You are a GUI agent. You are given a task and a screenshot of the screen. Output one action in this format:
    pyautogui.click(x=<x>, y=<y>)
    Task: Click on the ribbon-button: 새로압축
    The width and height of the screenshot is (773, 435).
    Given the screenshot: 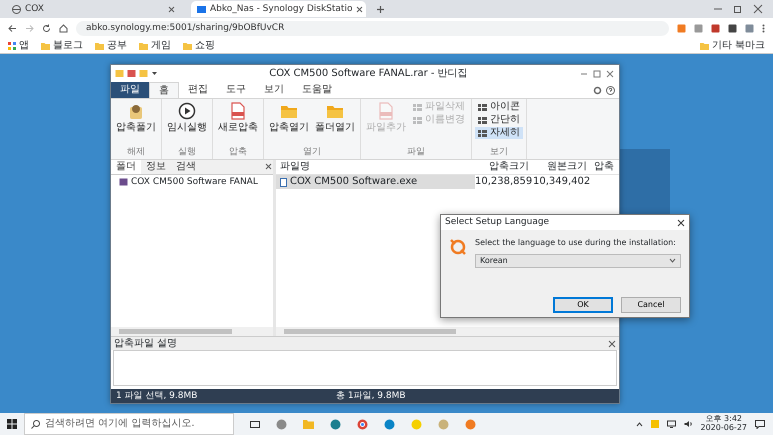 What is the action you would take?
    pyautogui.click(x=238, y=124)
    